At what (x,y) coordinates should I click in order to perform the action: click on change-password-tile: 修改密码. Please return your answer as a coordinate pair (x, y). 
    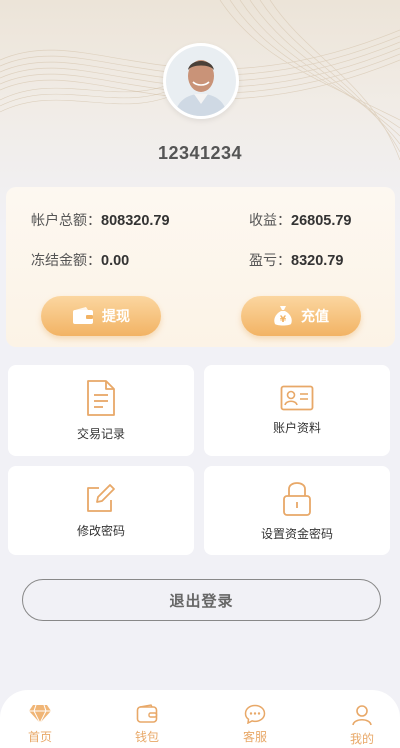
    Looking at the image, I should click on (101, 510).